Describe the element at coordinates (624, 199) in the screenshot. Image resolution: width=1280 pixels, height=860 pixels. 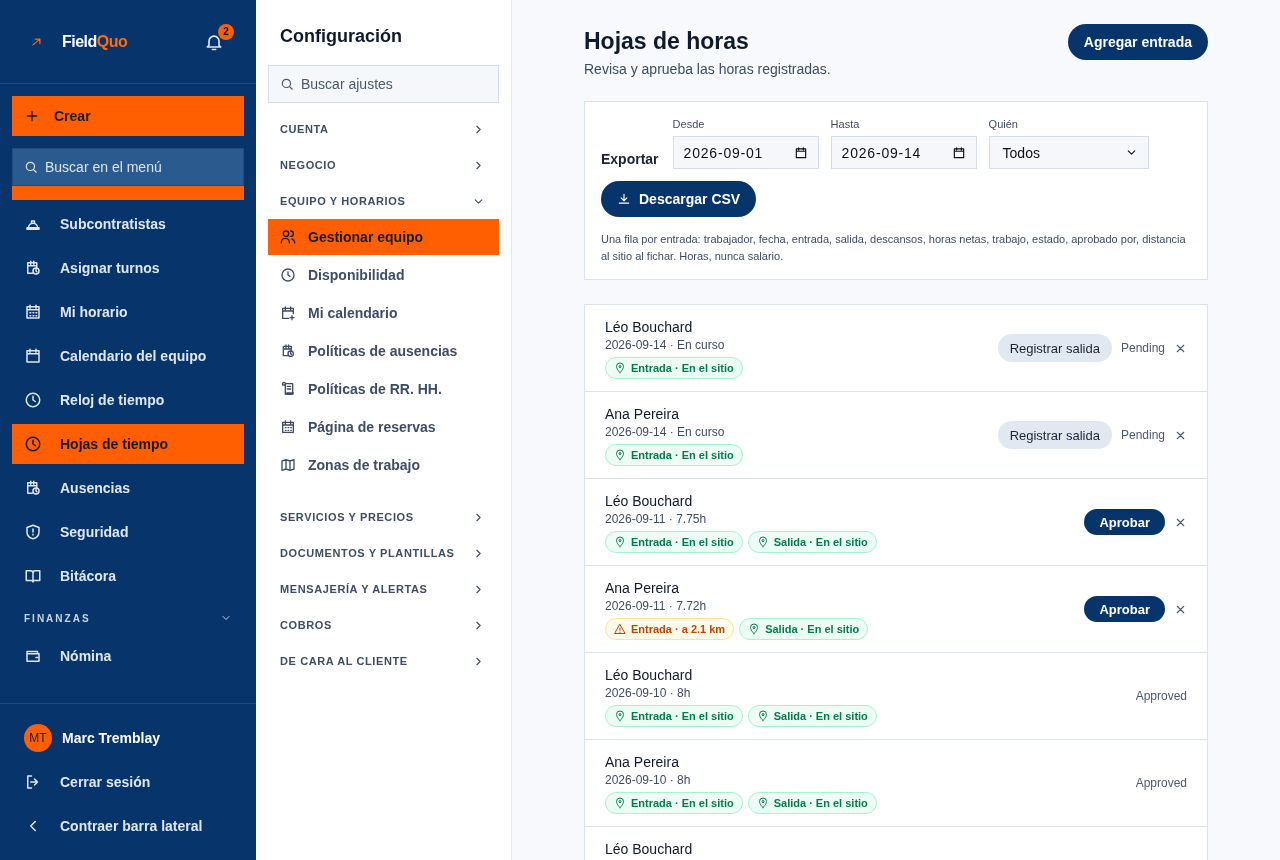
I see `download-icon` at that location.